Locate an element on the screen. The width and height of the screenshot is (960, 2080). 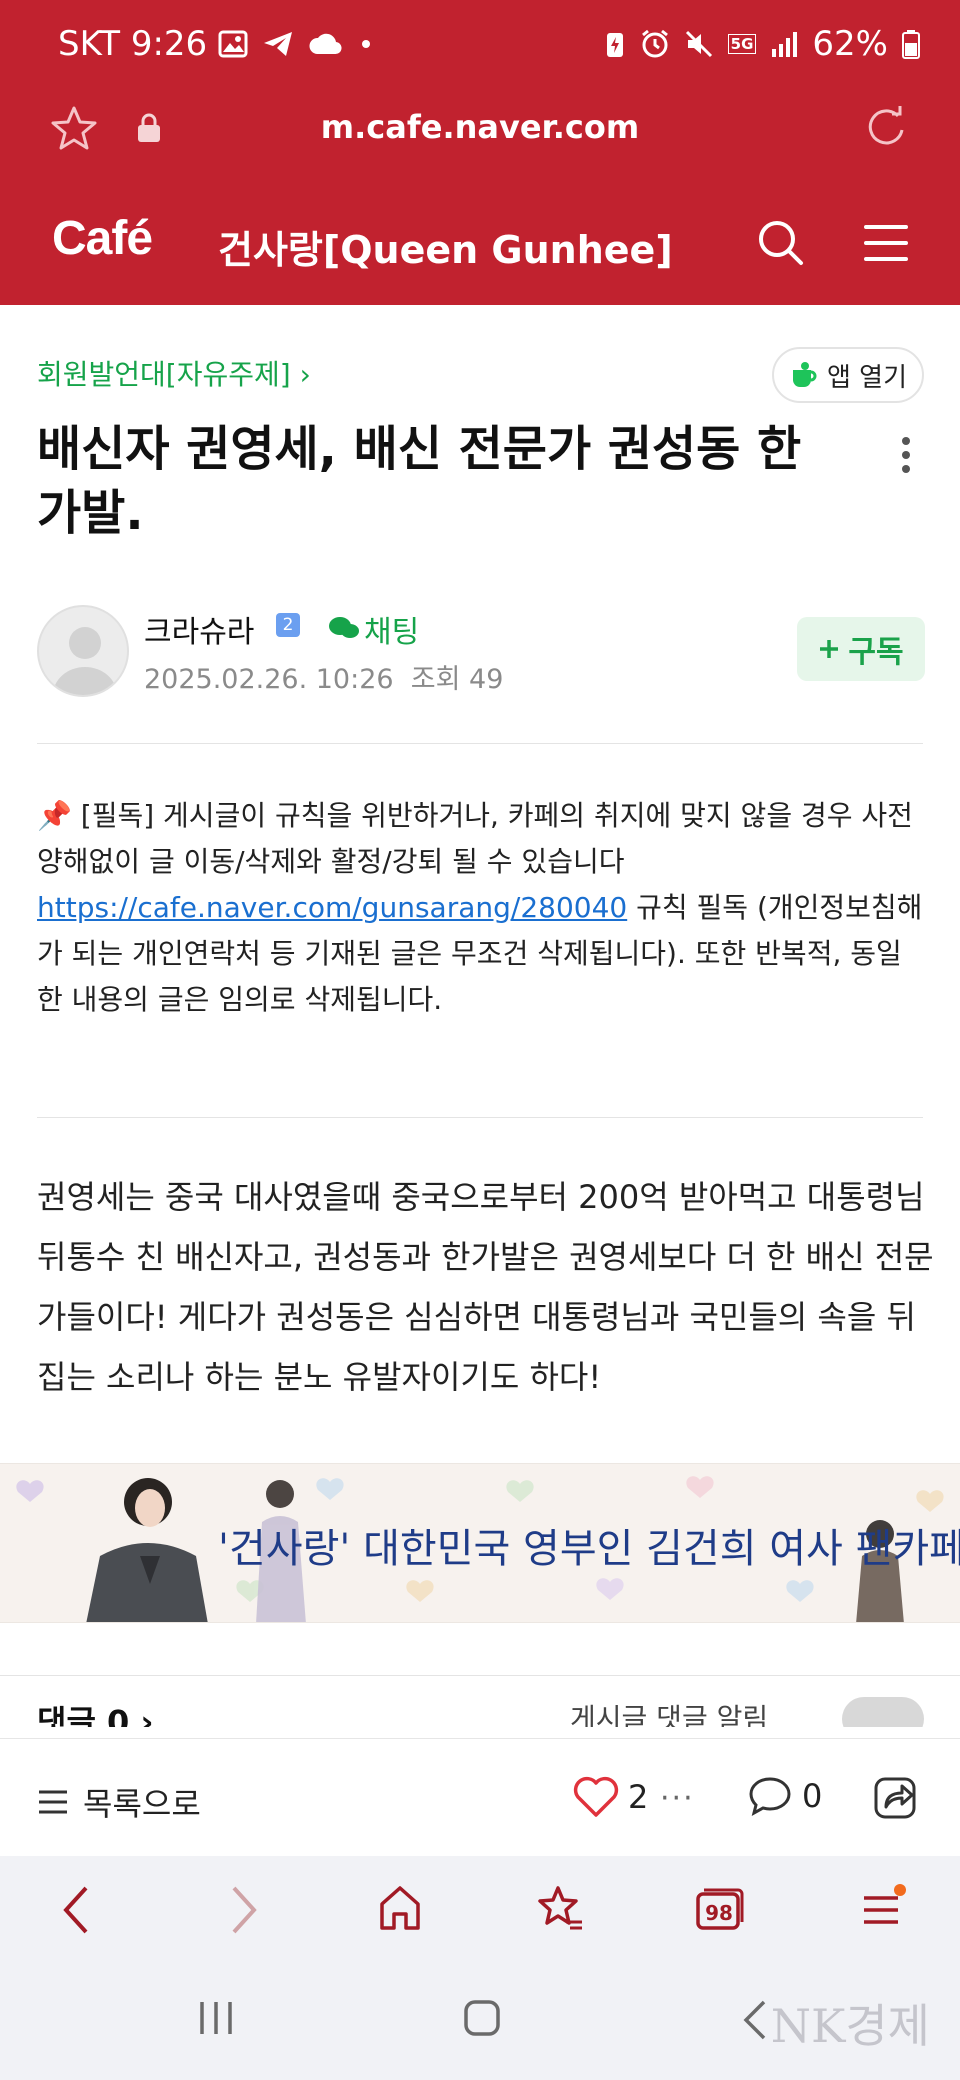
chat-label: 채팅 is located at coordinates (392, 632).